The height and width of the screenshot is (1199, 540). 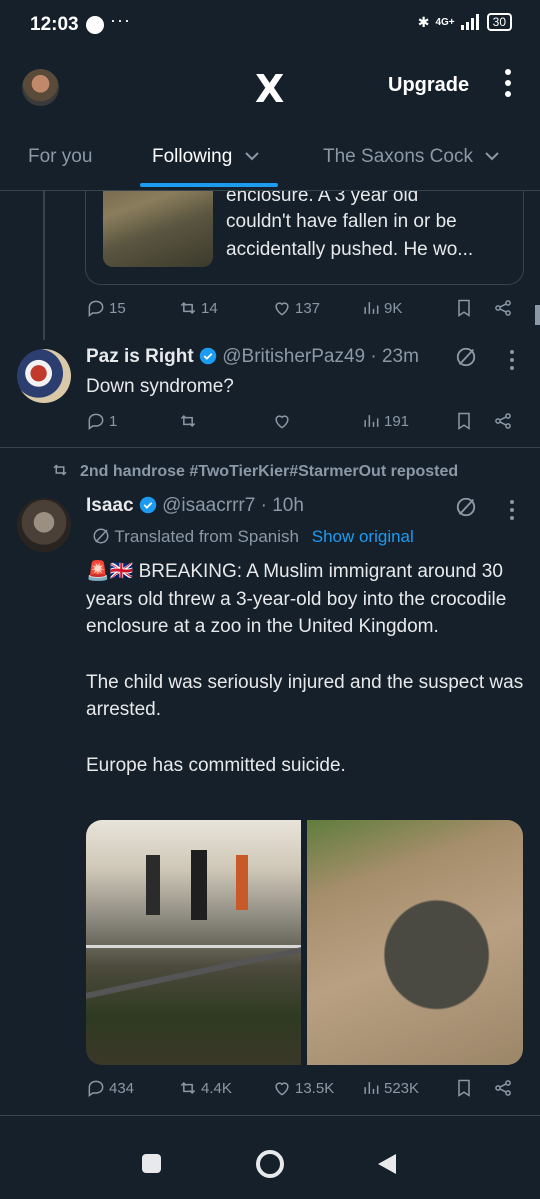 I want to click on status-right: ✱ 4G+ 30, so click(x=465, y=22).